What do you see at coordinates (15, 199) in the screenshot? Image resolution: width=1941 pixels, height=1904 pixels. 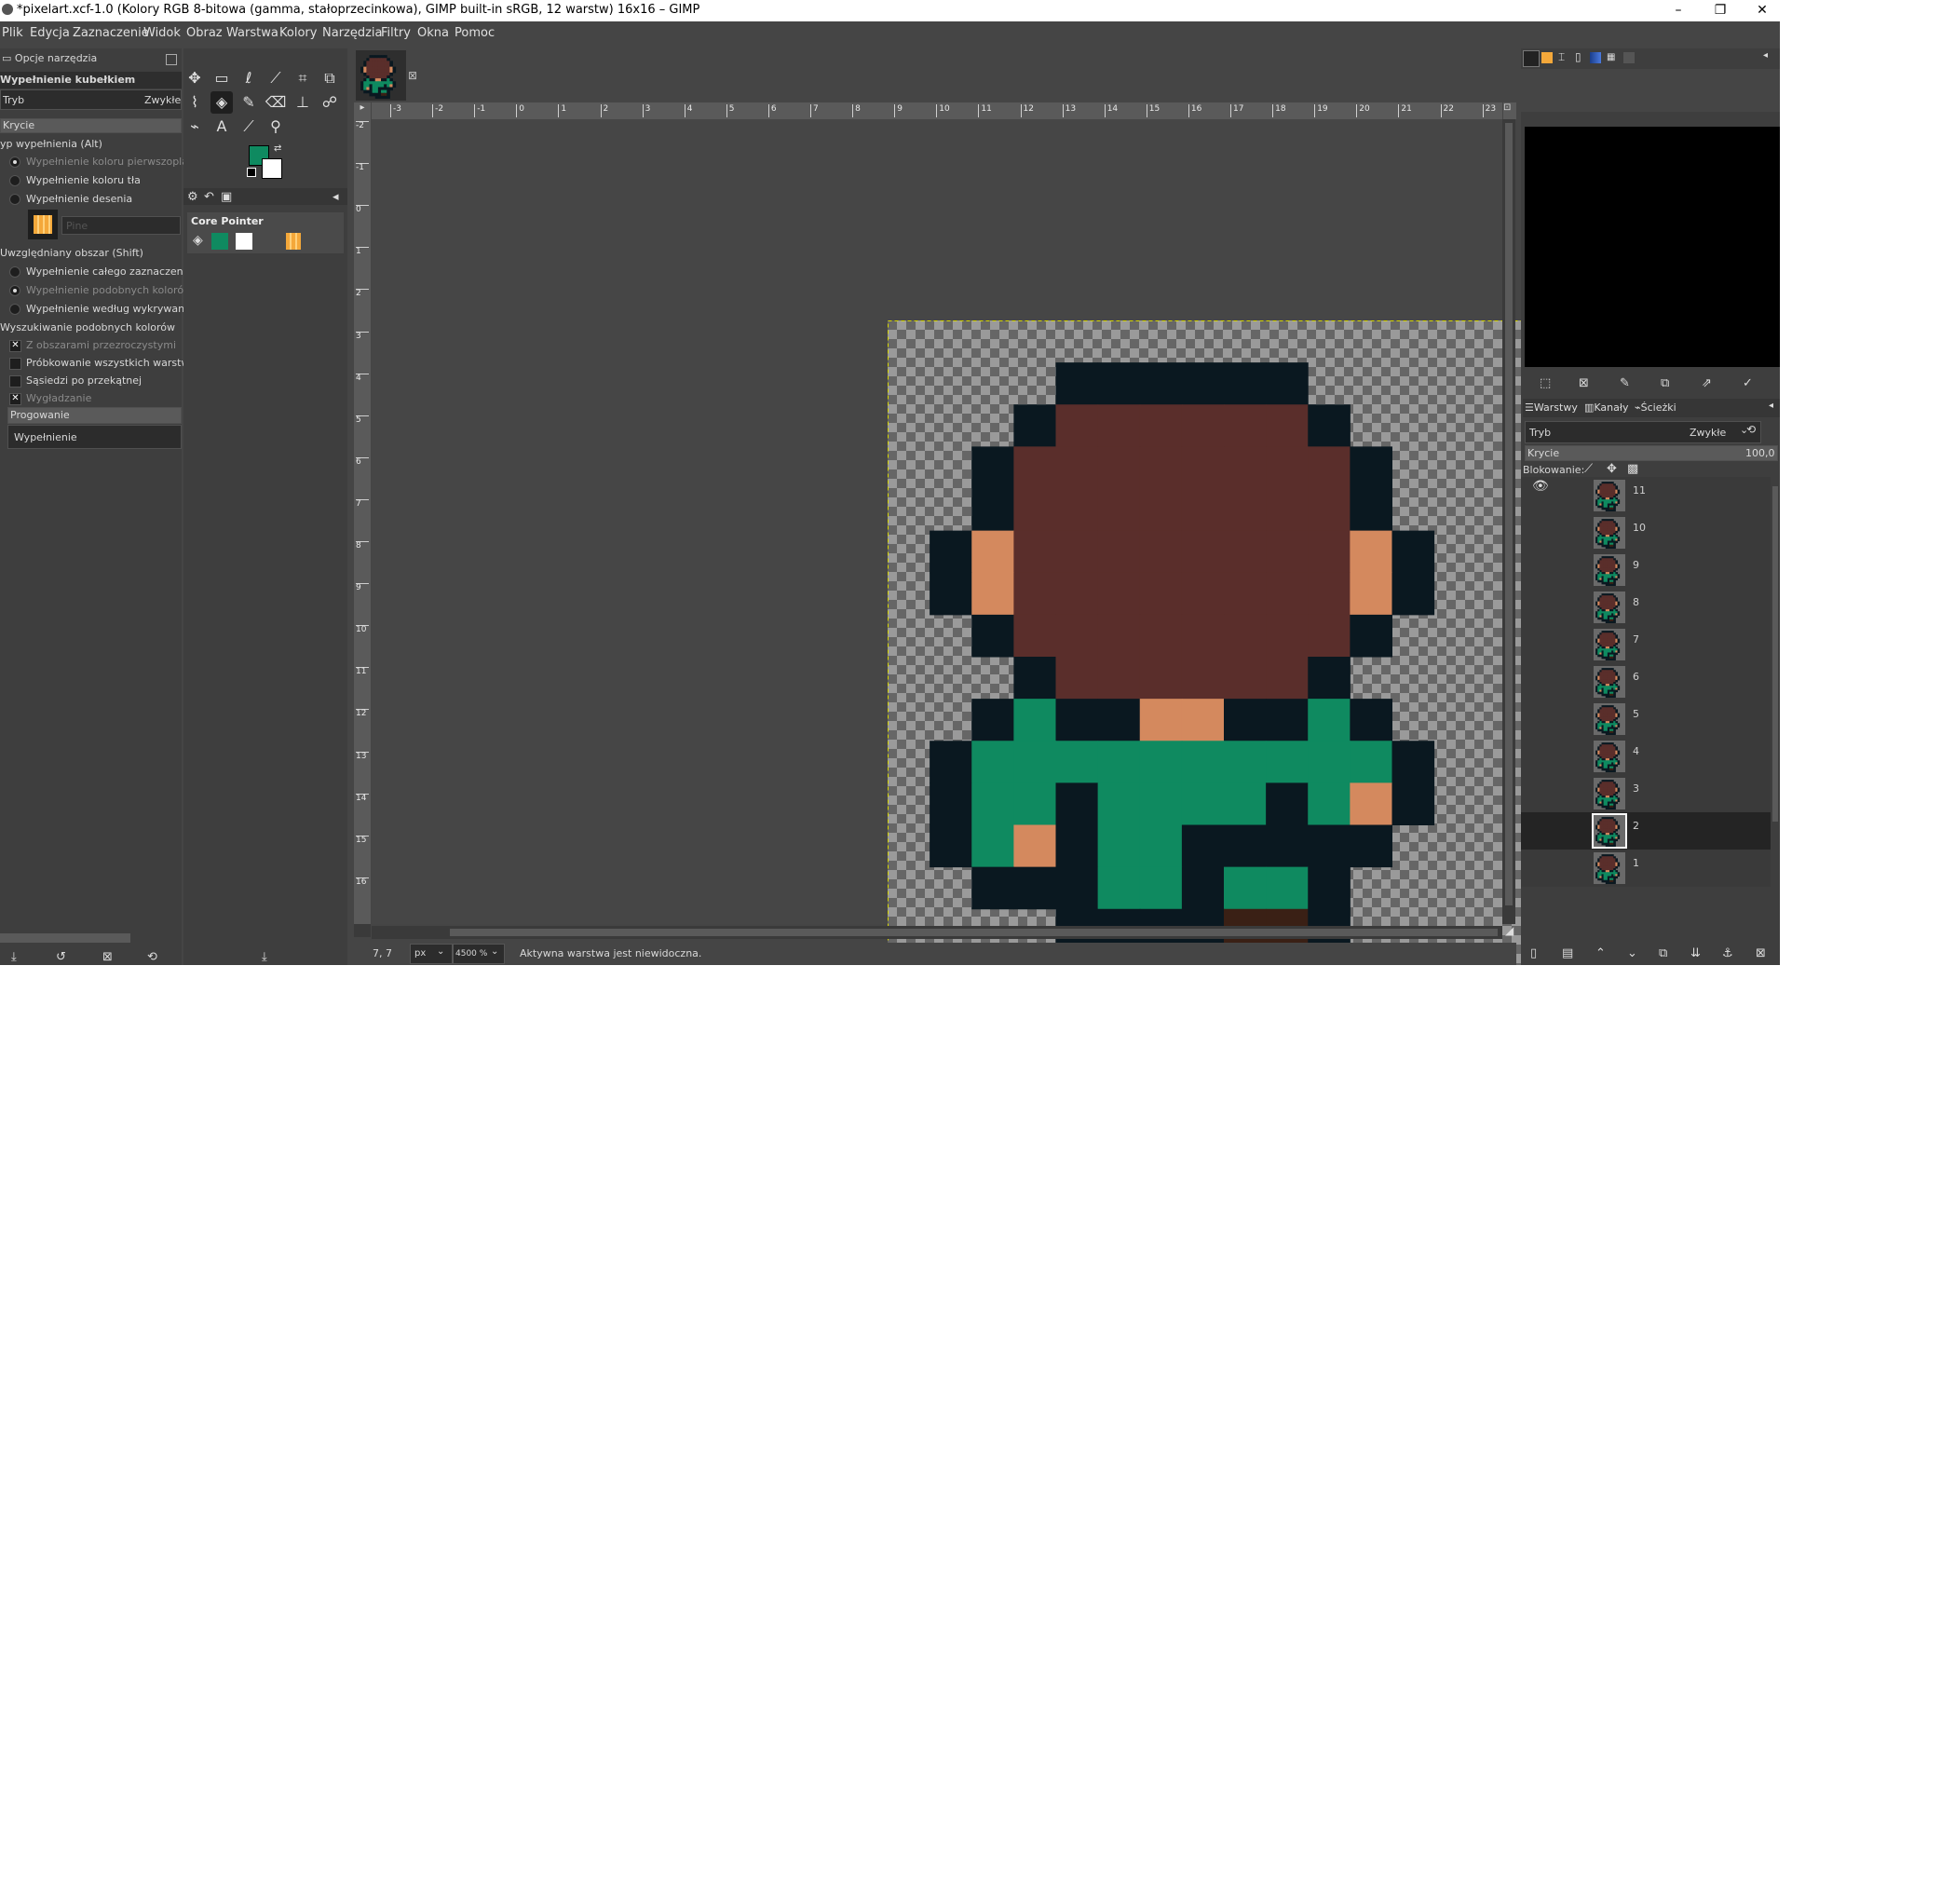 I see `fill-pattern-radio` at bounding box center [15, 199].